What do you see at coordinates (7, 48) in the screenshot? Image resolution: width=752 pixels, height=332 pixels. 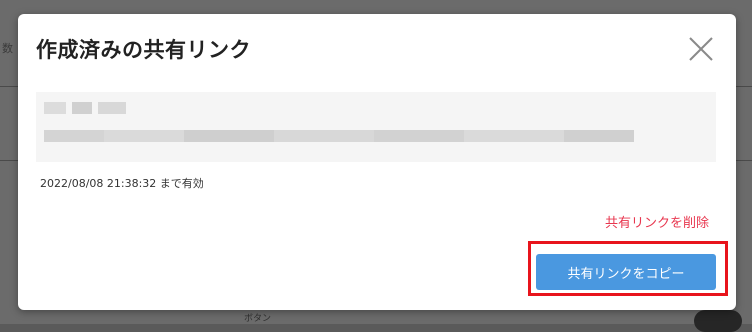 I see `background-text-fragment: 数` at bounding box center [7, 48].